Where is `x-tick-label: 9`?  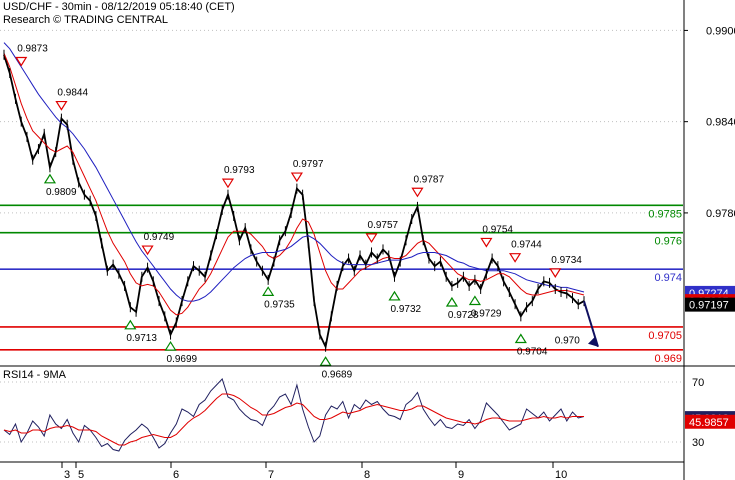 x-tick-label: 9 is located at coordinates (461, 474).